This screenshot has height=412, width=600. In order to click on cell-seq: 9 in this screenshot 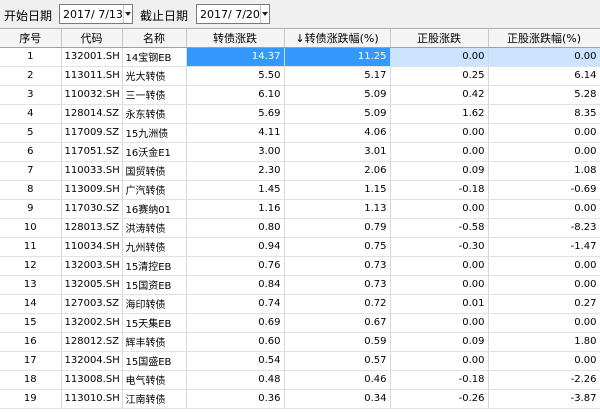, I will do `click(31, 209)`.